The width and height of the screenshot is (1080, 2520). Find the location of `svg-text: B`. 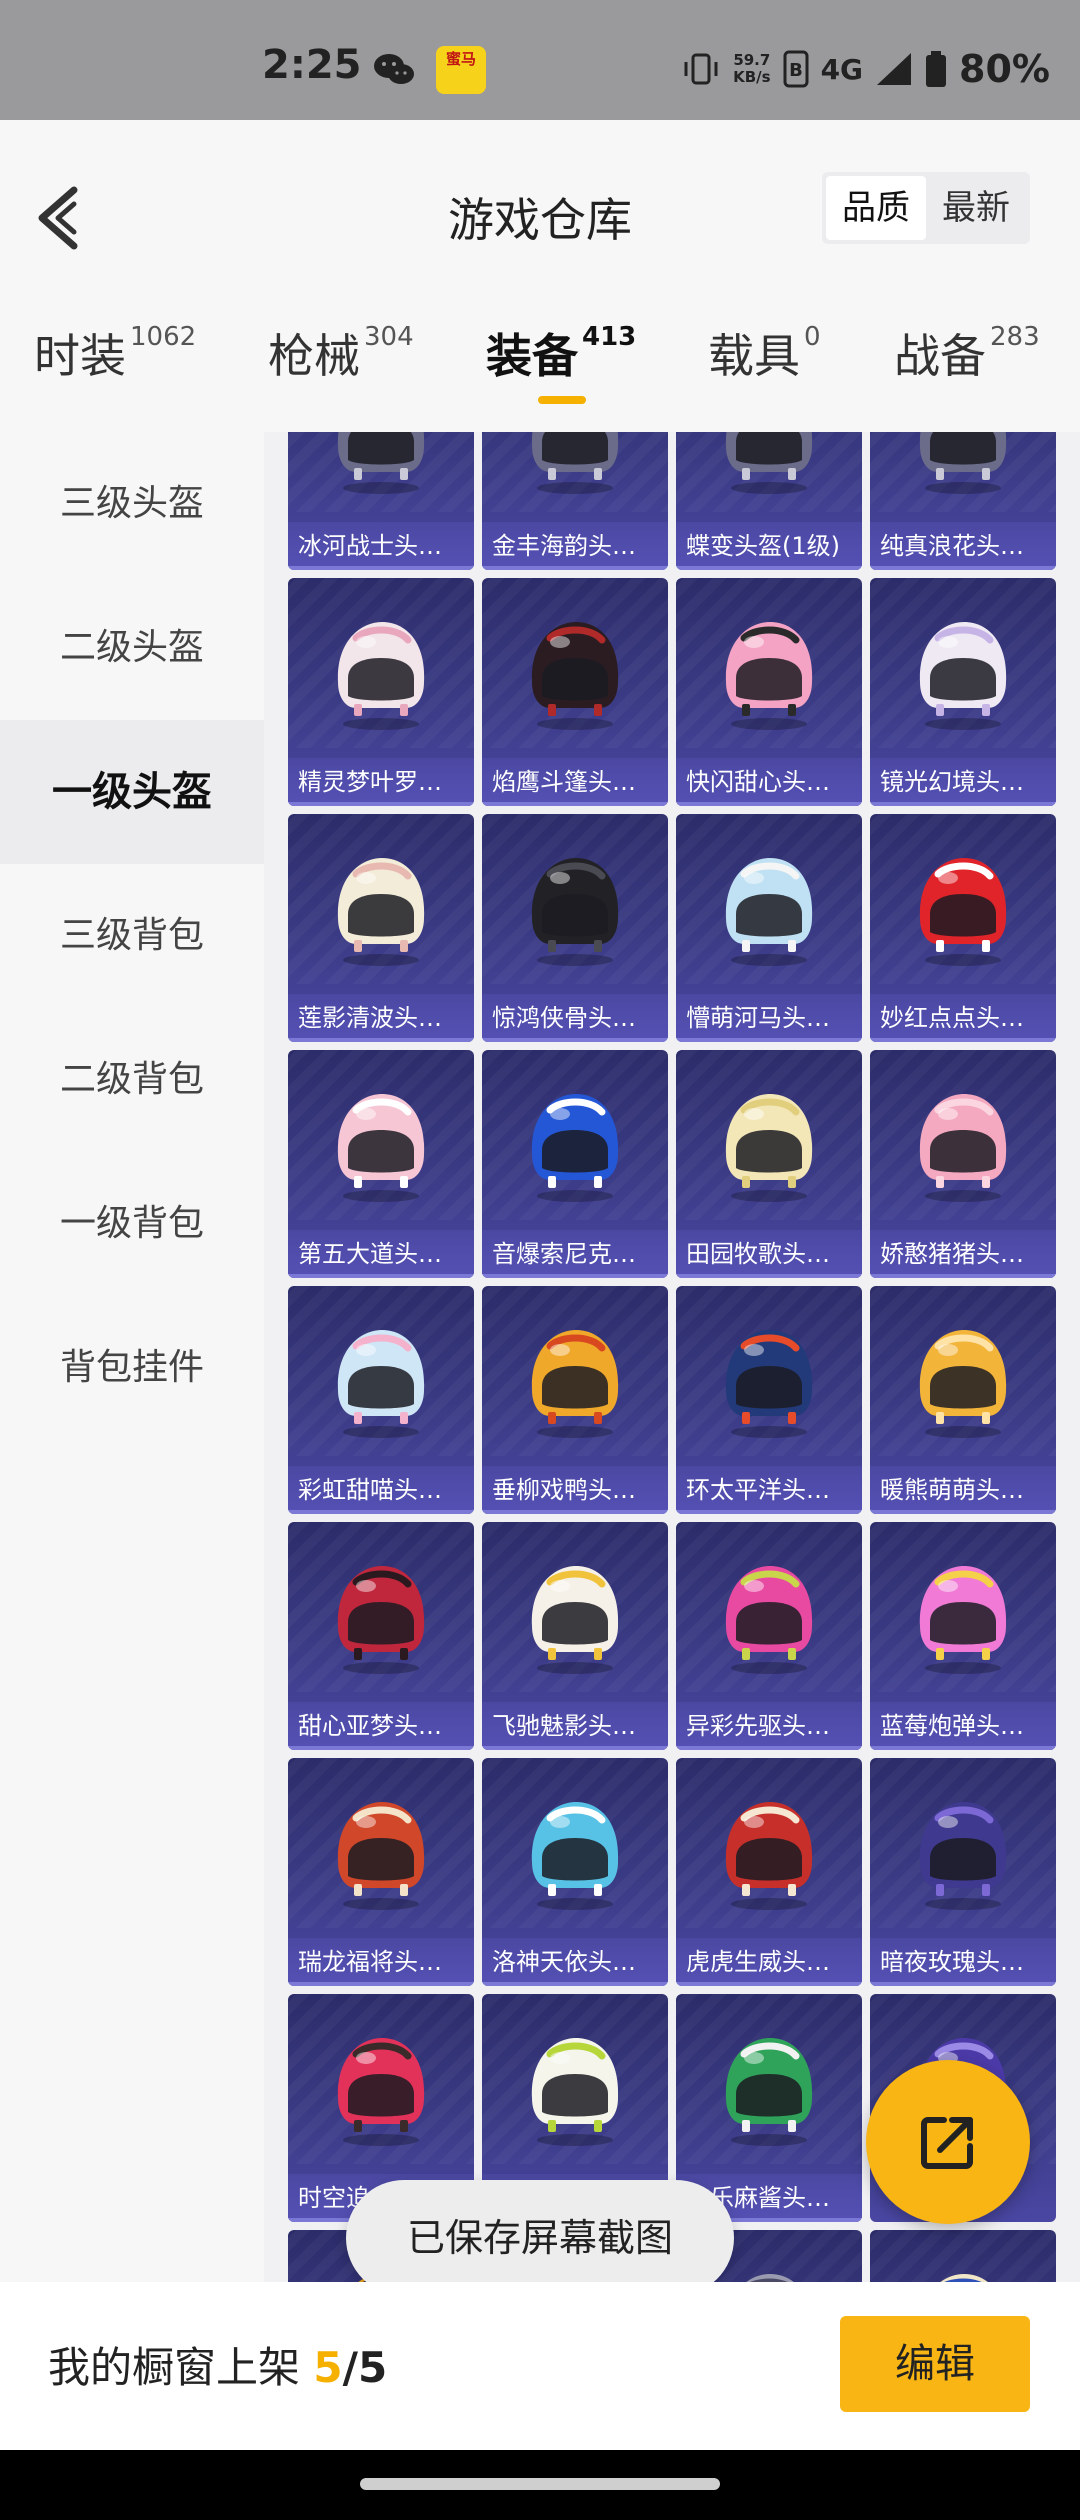

svg-text: B is located at coordinates (796, 70).